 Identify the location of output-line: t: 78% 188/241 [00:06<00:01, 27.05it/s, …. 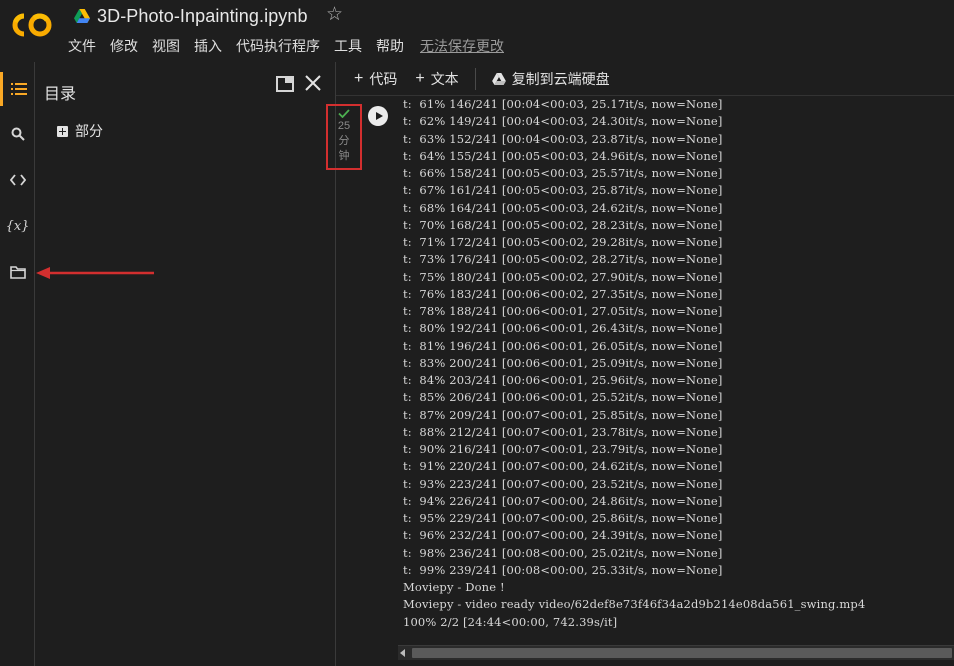
(563, 311).